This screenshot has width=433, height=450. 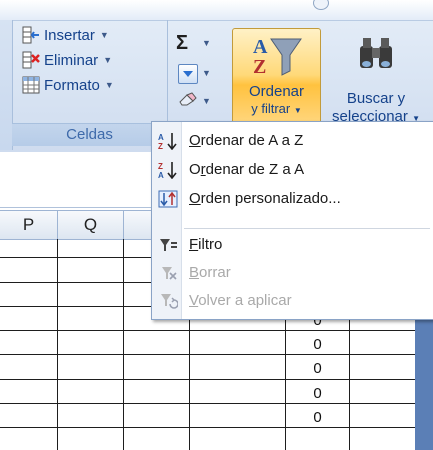 What do you see at coordinates (276, 108) in the screenshot?
I see `sort-filter-label-line2: y filtrar ▼` at bounding box center [276, 108].